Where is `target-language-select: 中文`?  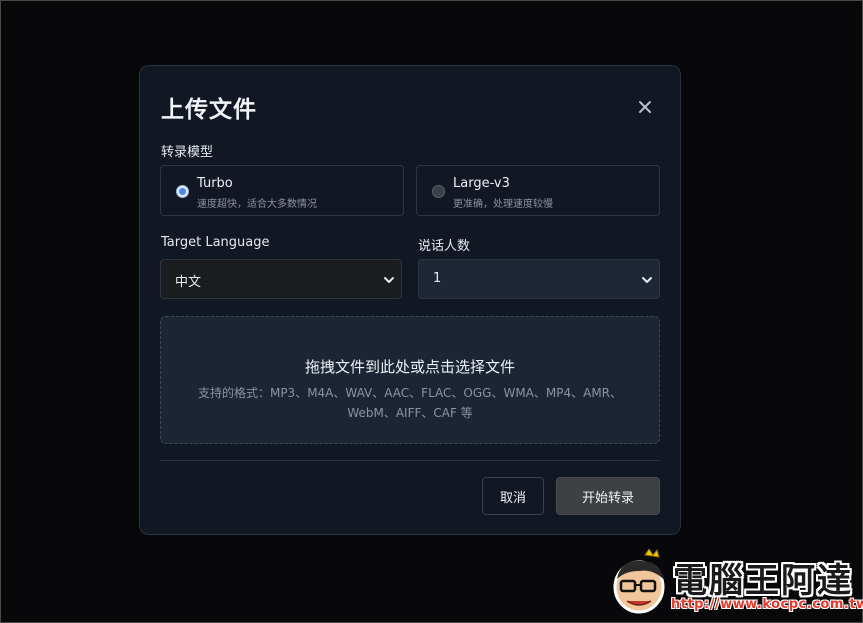 target-language-select: 中文 is located at coordinates (281, 279).